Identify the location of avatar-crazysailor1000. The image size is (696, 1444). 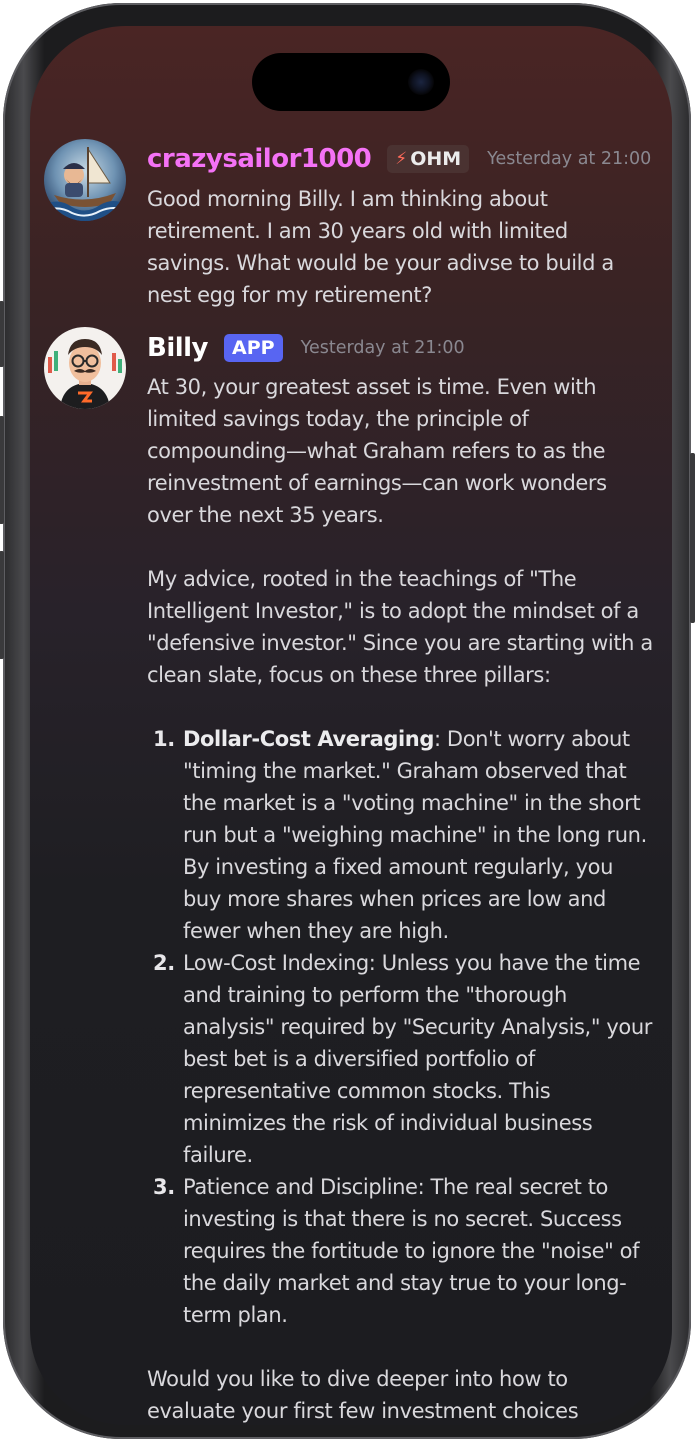
(85, 180).